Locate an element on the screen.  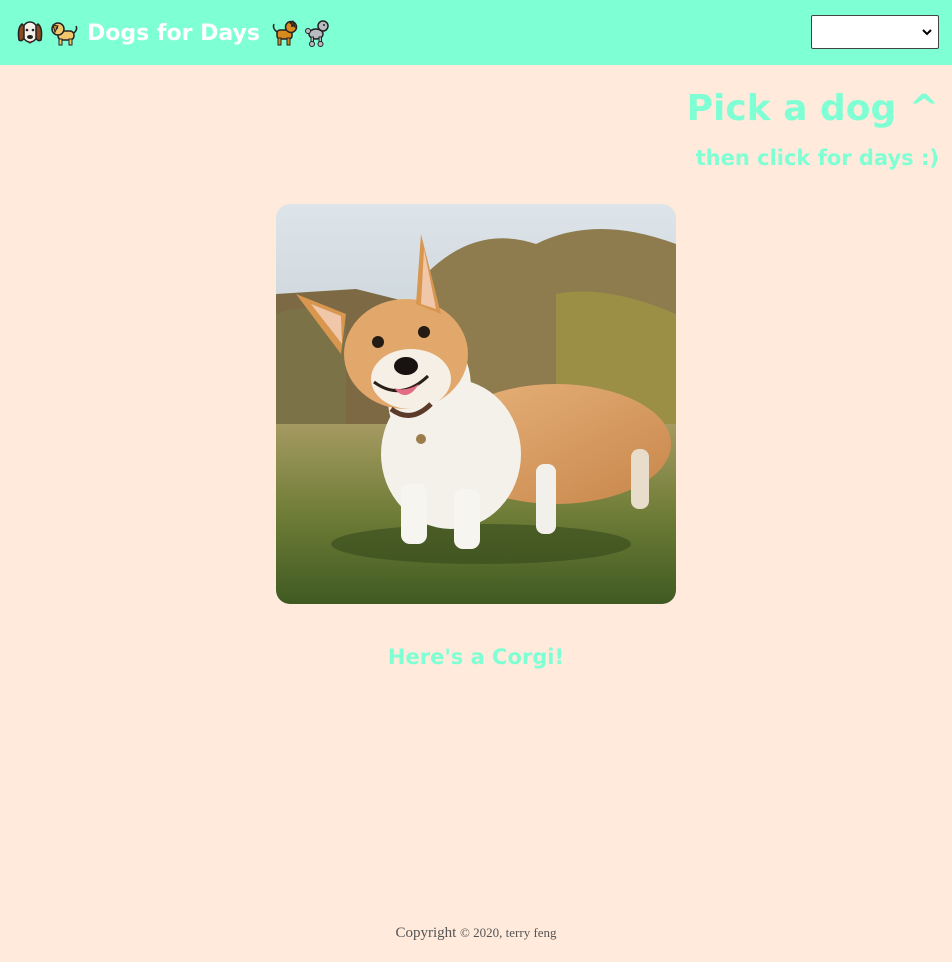
poodle-icon is located at coordinates (318, 33).